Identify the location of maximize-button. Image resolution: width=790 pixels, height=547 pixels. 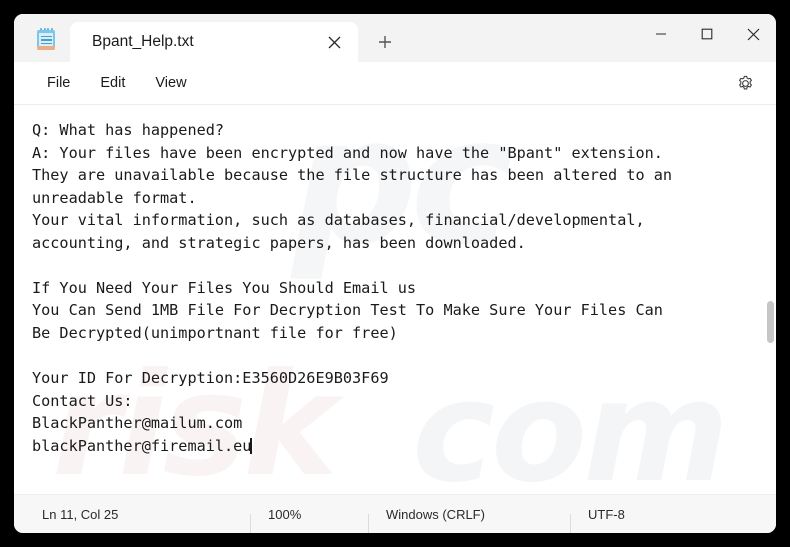
(707, 34).